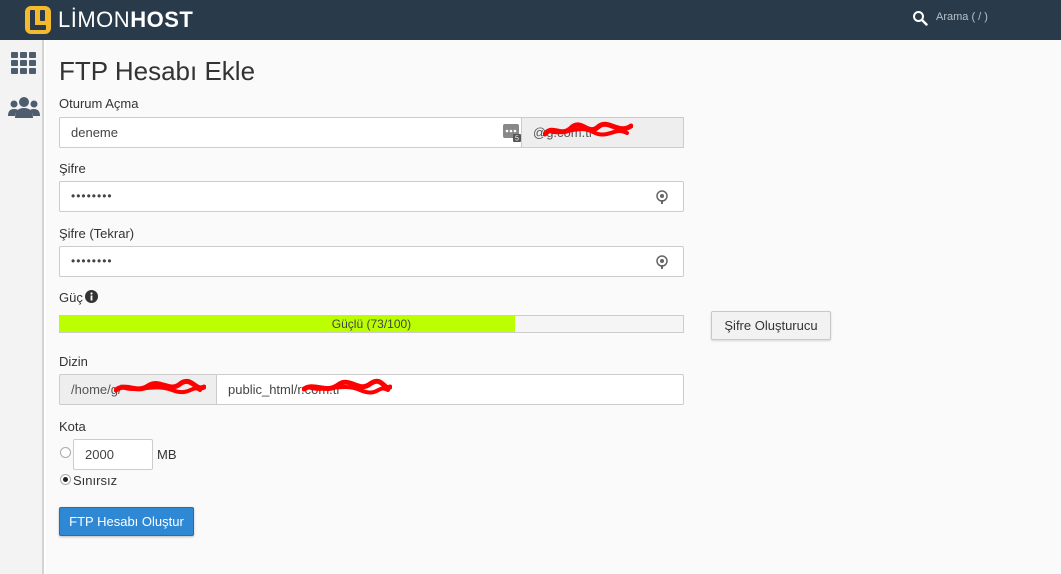 The width and height of the screenshot is (1061, 574). I want to click on strength-text: Güçlü (73/100), so click(371, 324).